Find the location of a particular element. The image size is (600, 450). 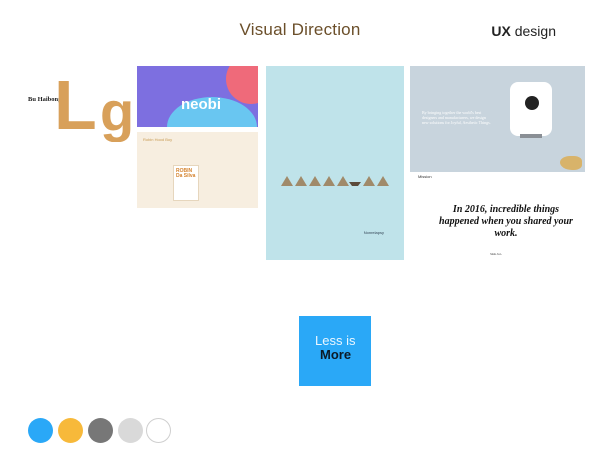

tag-light: design is located at coordinates (535, 31).